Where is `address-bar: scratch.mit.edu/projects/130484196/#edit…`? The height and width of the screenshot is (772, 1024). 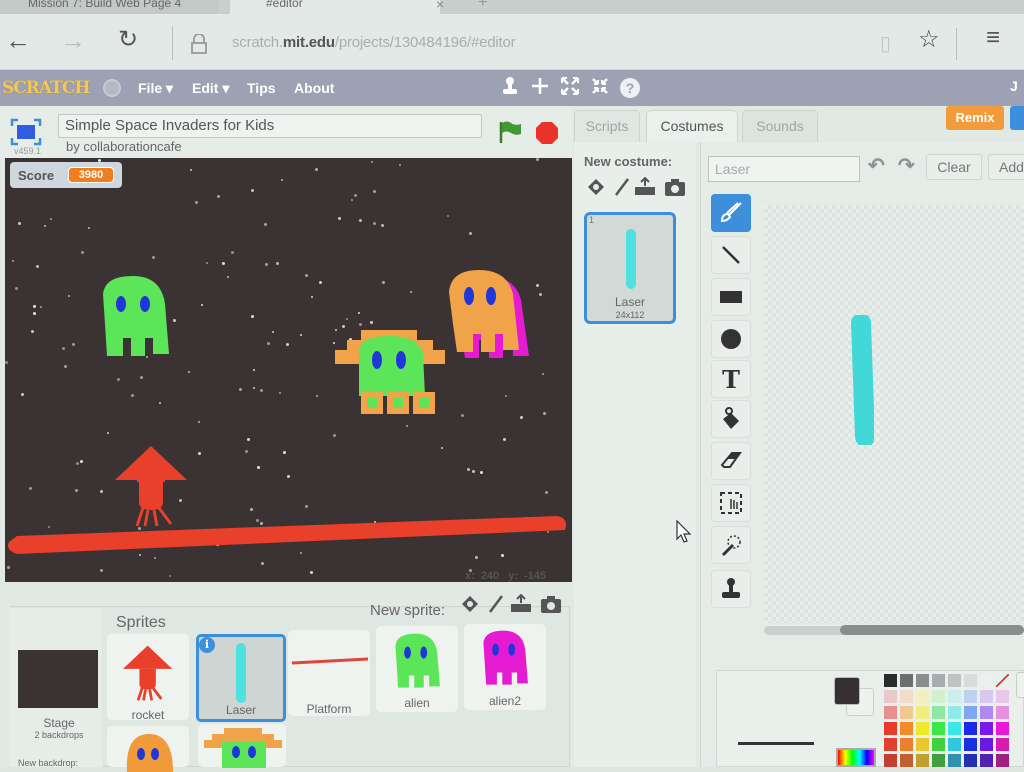
address-bar: scratch.mit.edu/projects/130484196/#edit… is located at coordinates (374, 42).